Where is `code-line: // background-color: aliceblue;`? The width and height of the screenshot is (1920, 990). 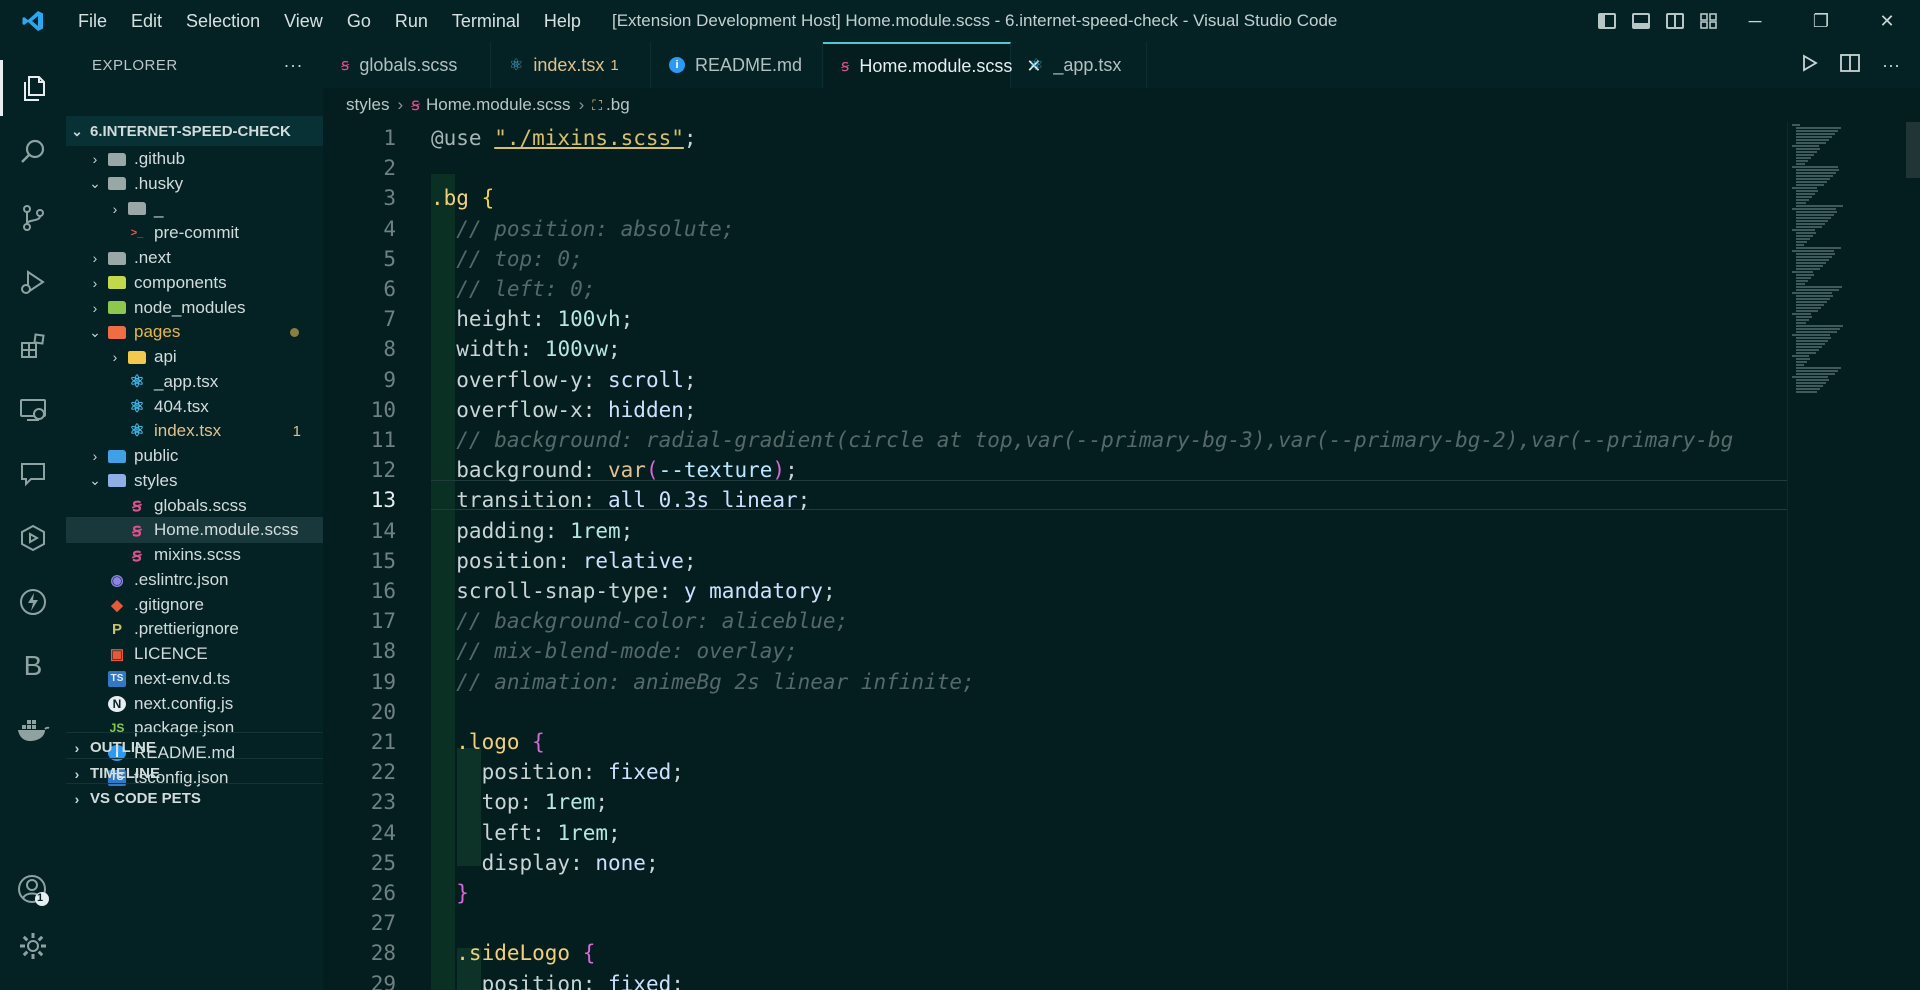 code-line: // background-color: aliceblue; is located at coordinates (639, 621).